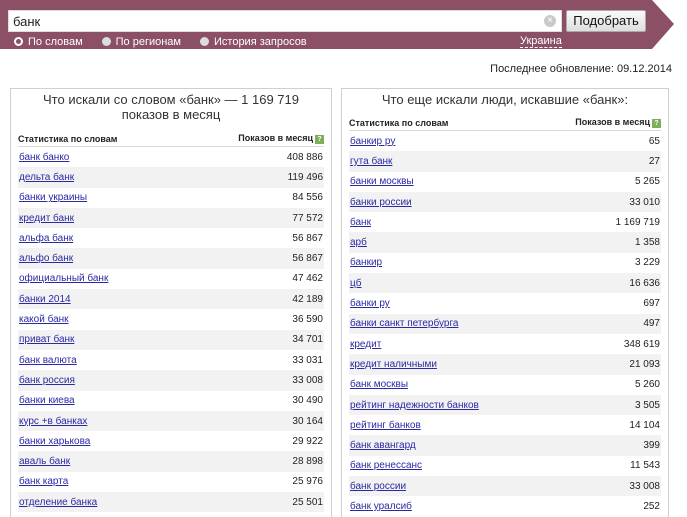 The width and height of the screenshot is (687, 517). Describe the element at coordinates (371, 161) in the screenshot. I see `keyword-link: гута банк` at that location.